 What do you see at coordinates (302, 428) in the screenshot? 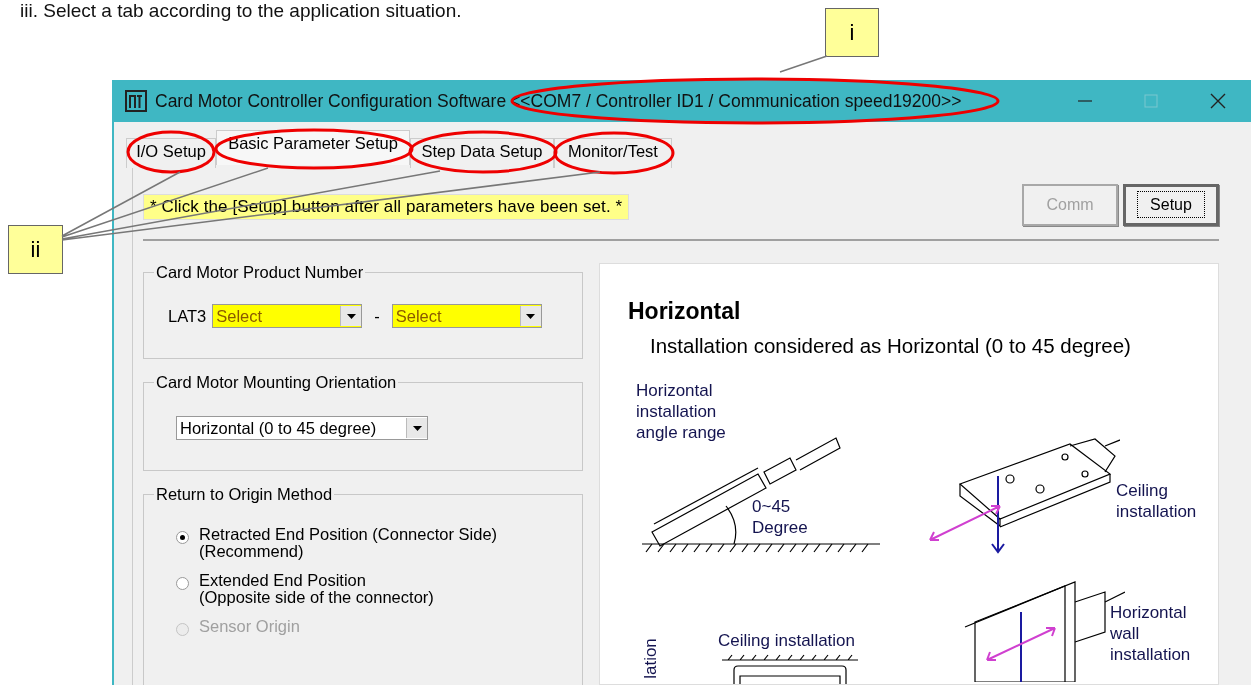
I see `dropdown: Horizontal (0 to 45 degree)` at bounding box center [302, 428].